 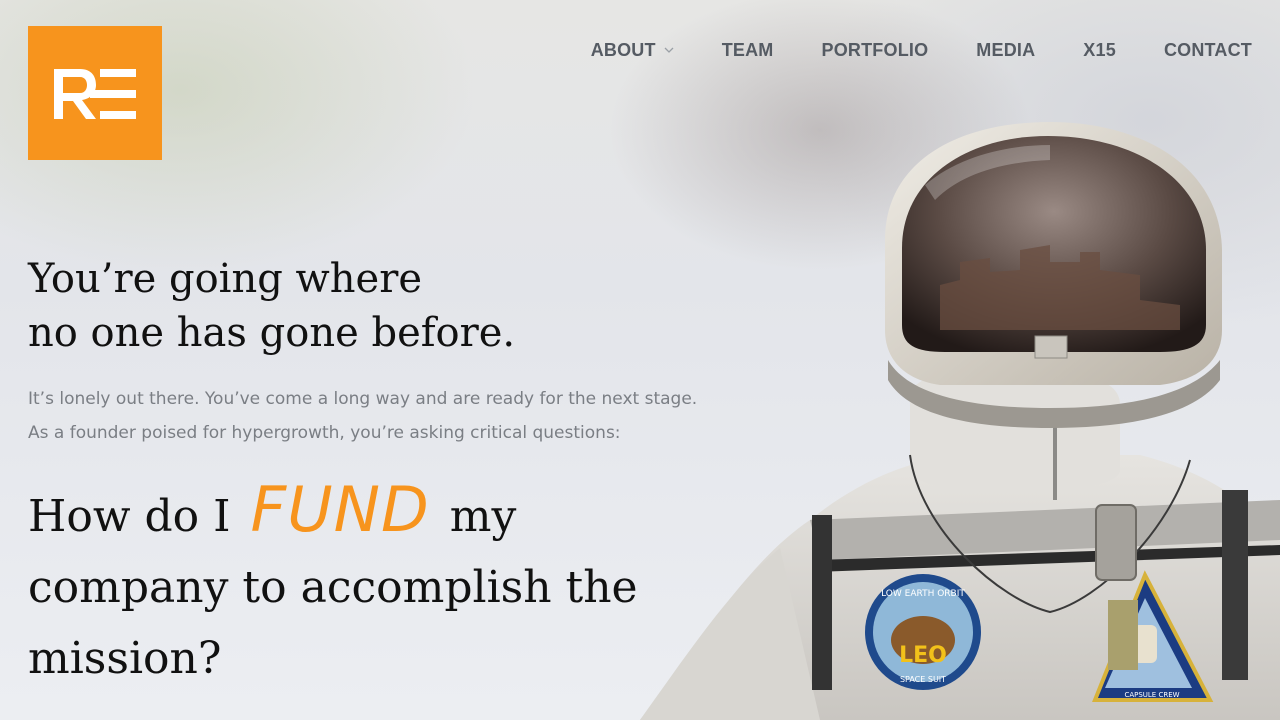 I want to click on nav-about: ABOUT, so click(x=632, y=50).